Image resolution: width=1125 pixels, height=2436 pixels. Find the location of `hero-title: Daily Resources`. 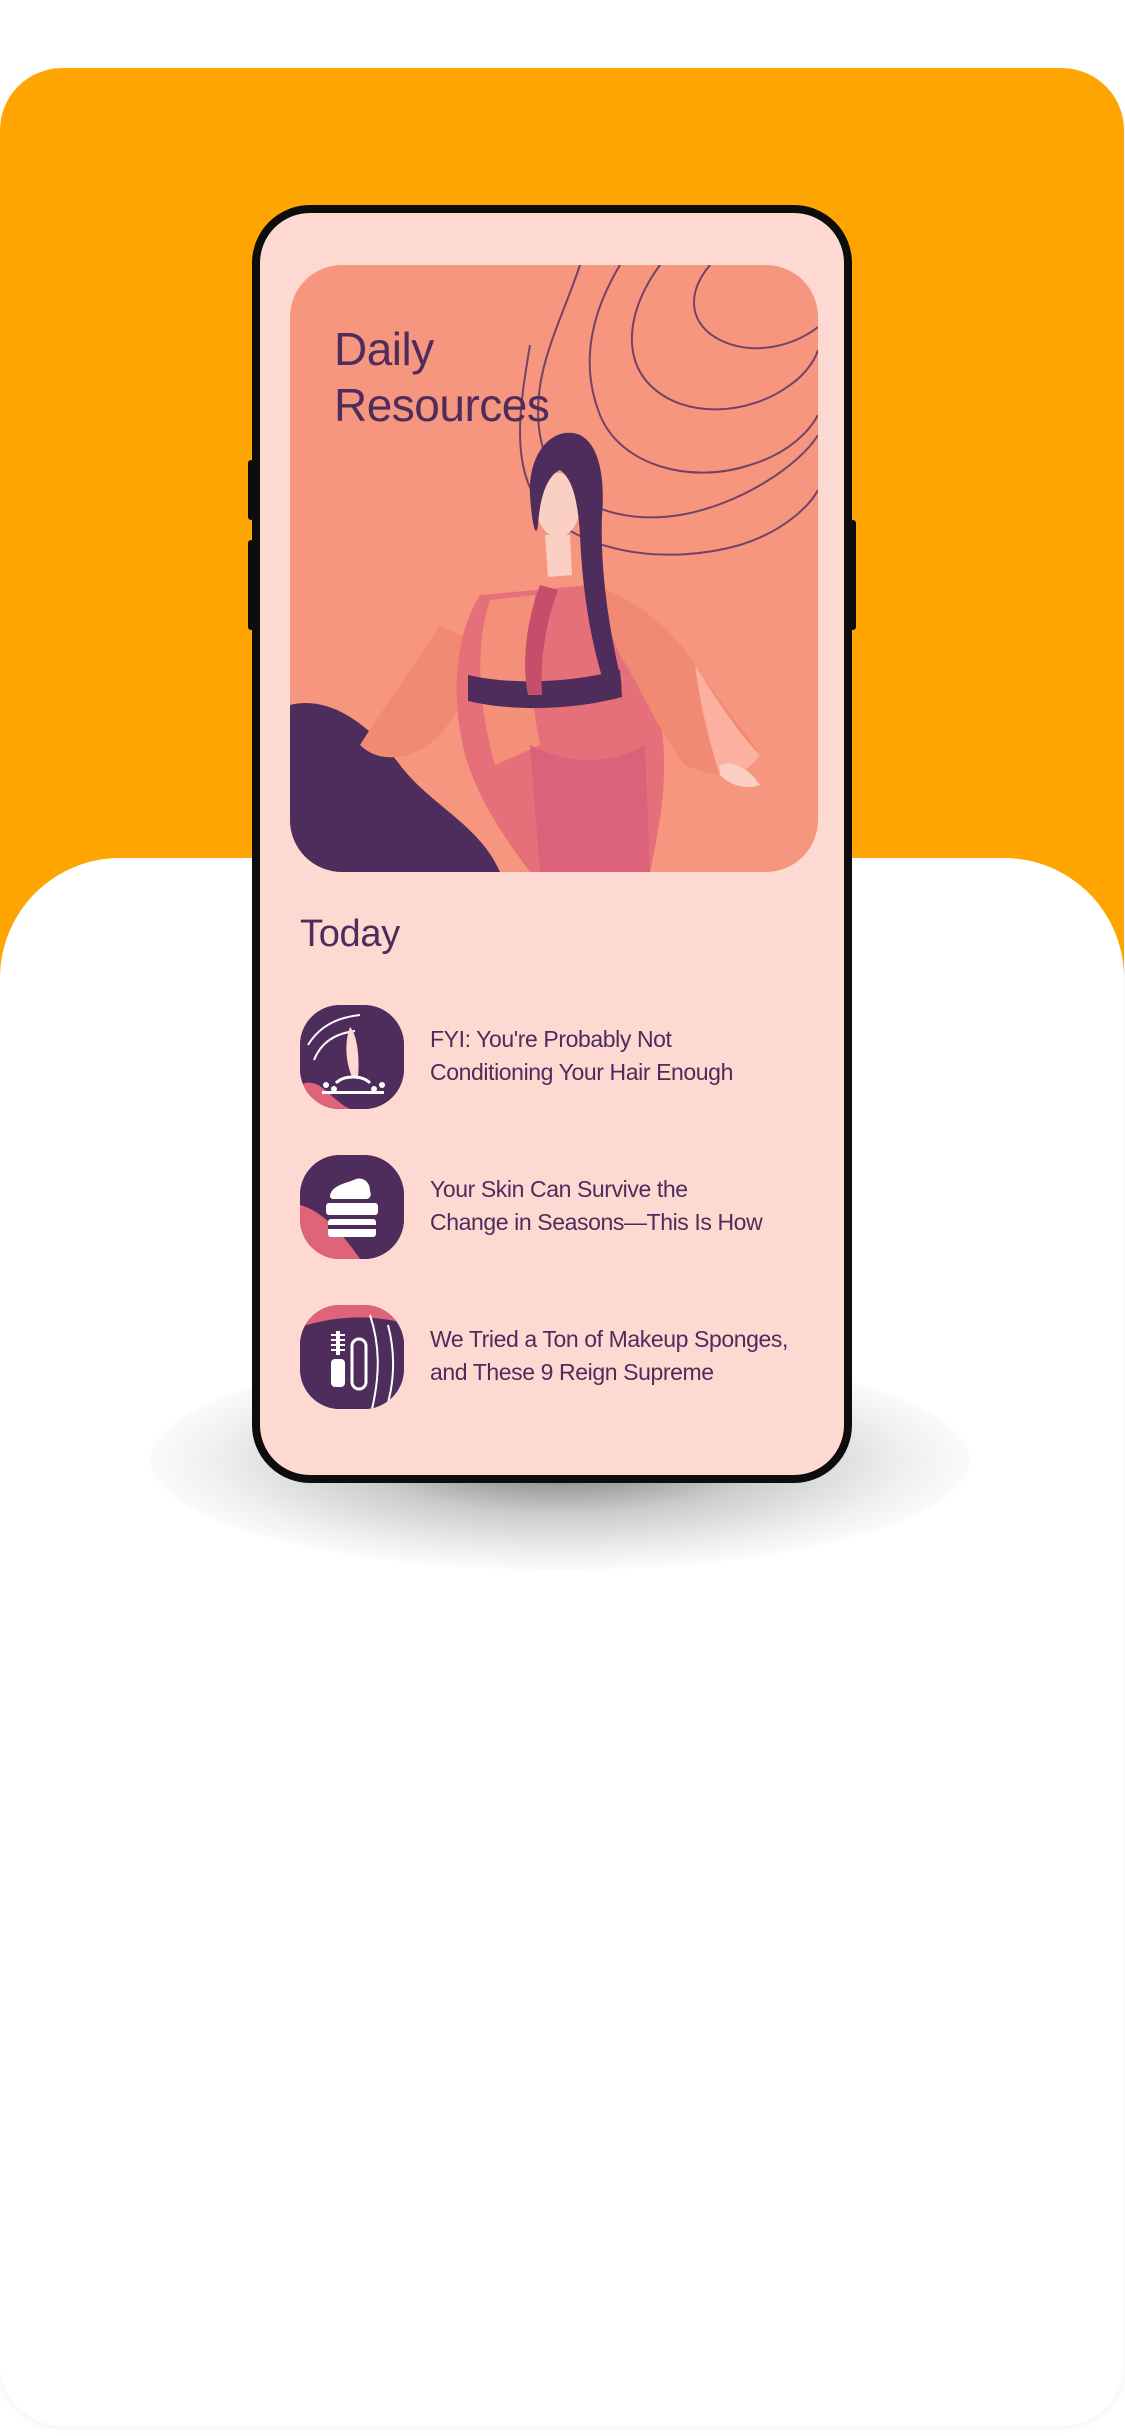

hero-title: Daily Resources is located at coordinates (442, 377).